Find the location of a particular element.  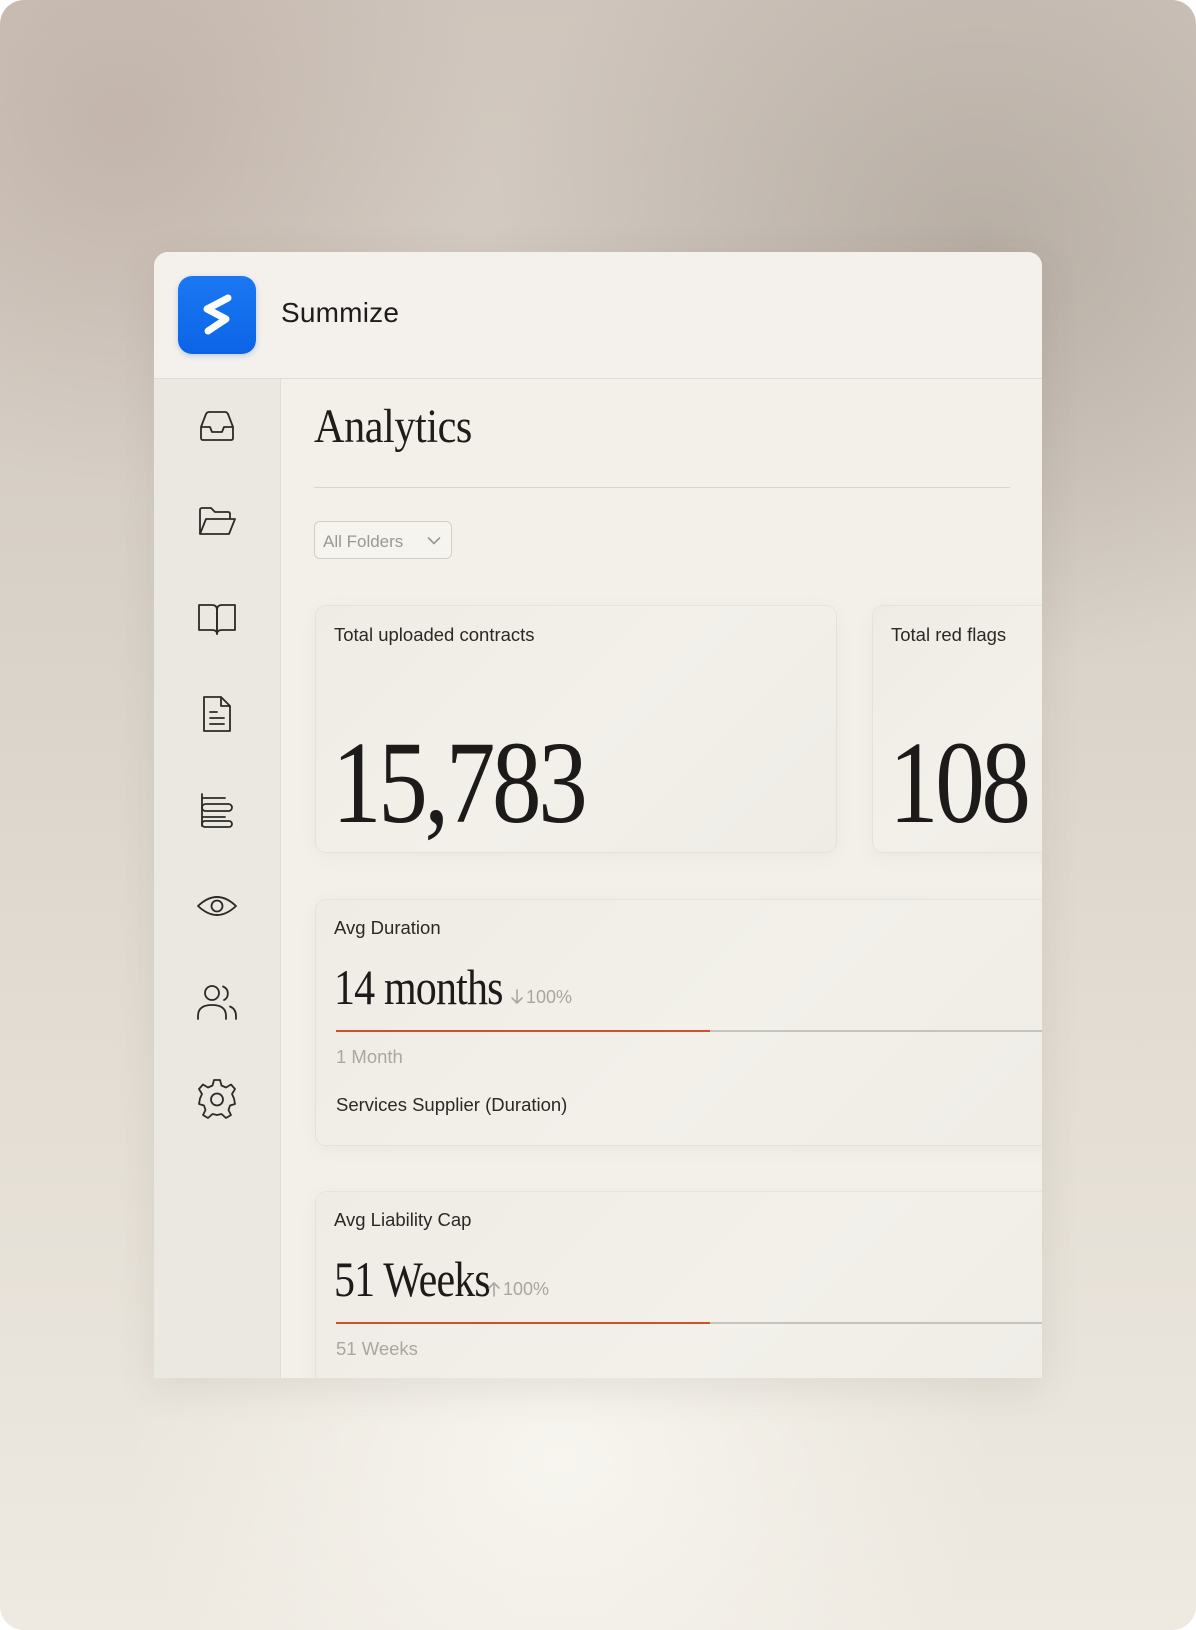

stat-card-red-flags: Total red flags 108 is located at coordinates (957, 729).